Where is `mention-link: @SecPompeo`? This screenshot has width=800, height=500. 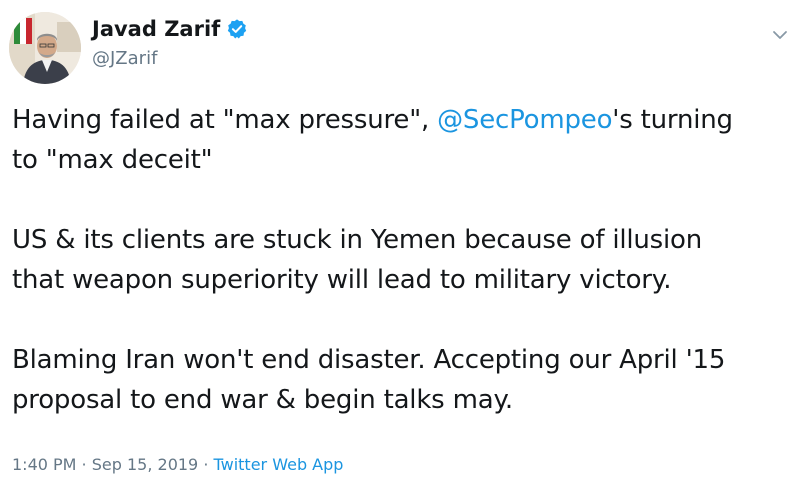 mention-link: @SecPompeo is located at coordinates (524, 120).